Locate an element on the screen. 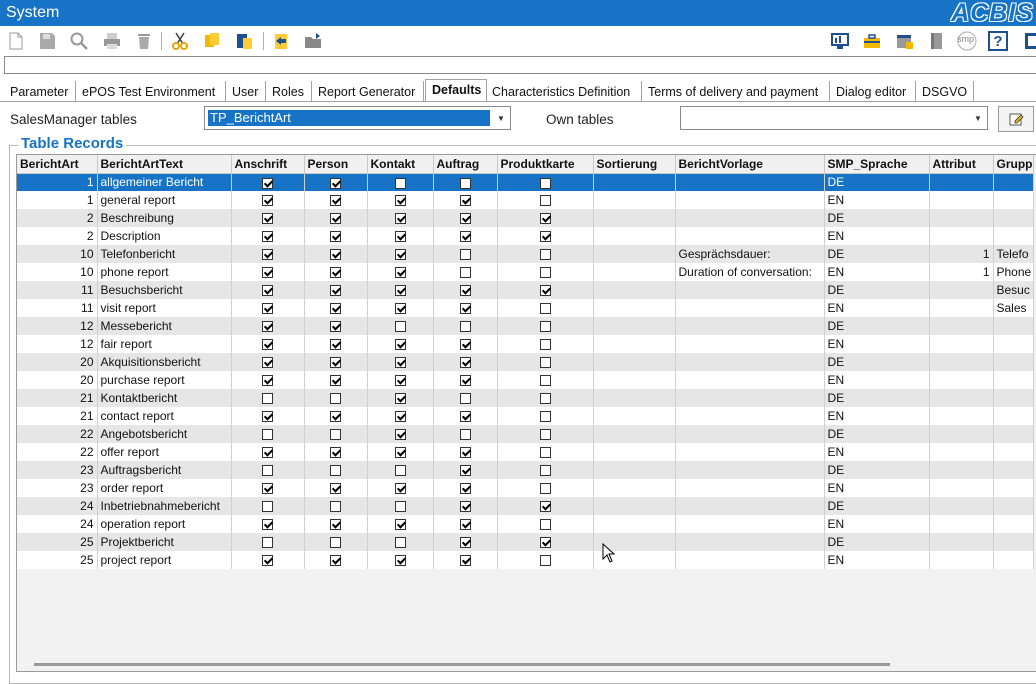 This screenshot has width=1036, height=684. cut-icon is located at coordinates (180, 41).